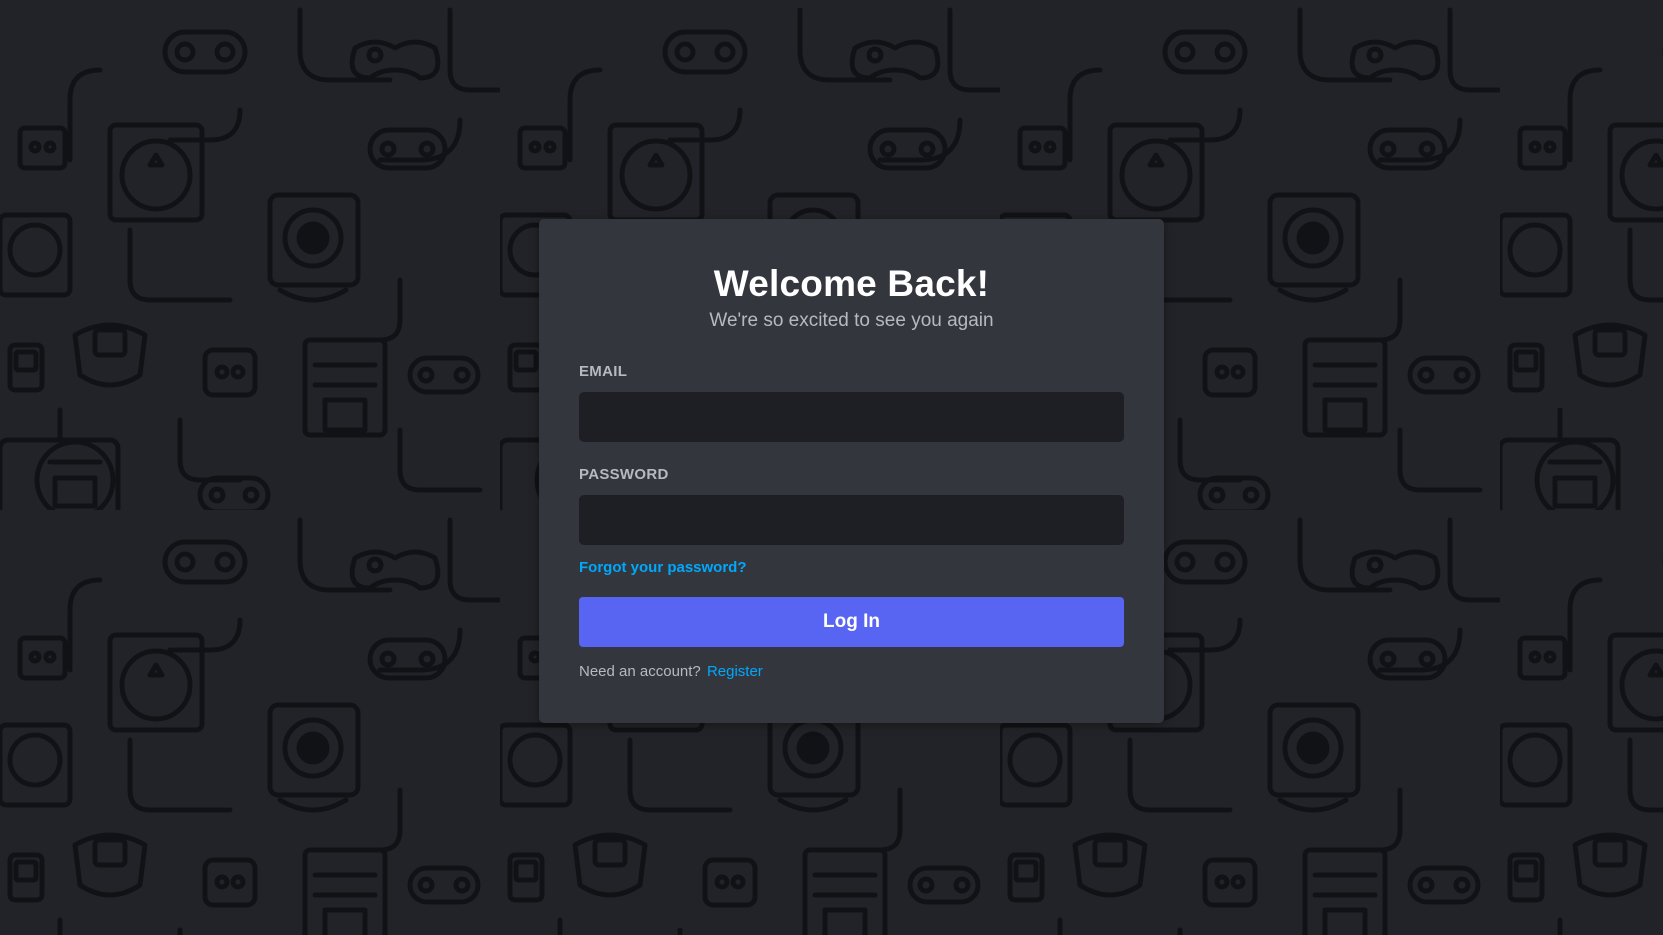  What do you see at coordinates (603, 371) in the screenshot?
I see `email-label: EMAIL` at bounding box center [603, 371].